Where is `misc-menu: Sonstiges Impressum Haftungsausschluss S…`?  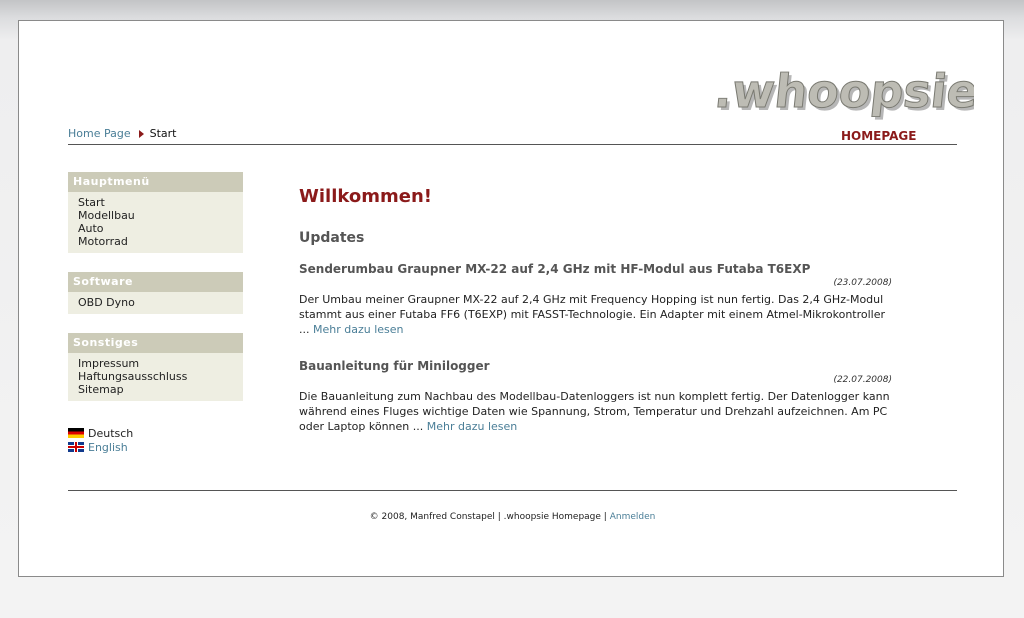
misc-menu: Sonstiges Impressum Haftungsausschluss S… is located at coordinates (155, 367).